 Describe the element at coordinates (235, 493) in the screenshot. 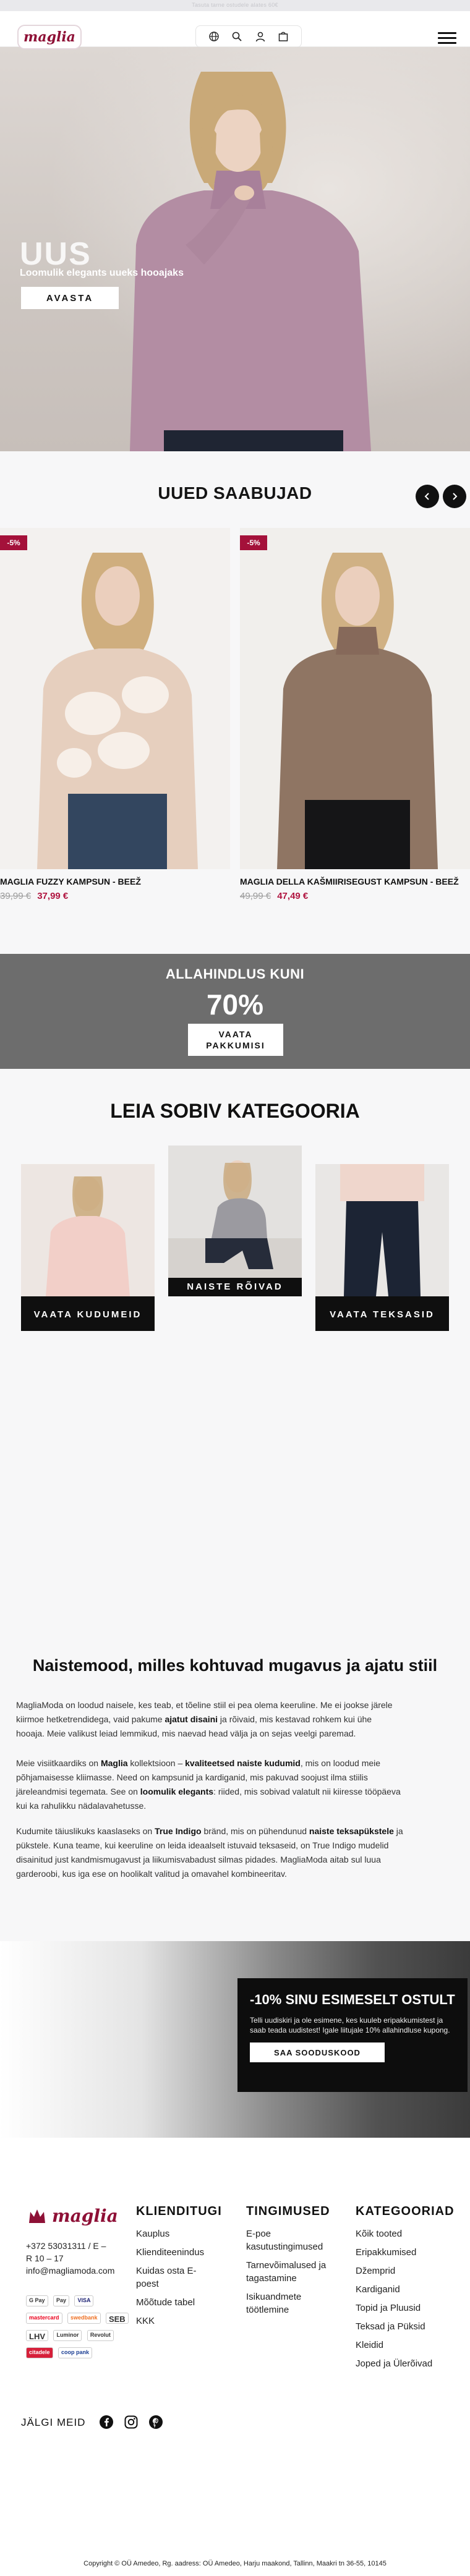

I see `new-arrivals-title: UUED SAABUJAD` at that location.